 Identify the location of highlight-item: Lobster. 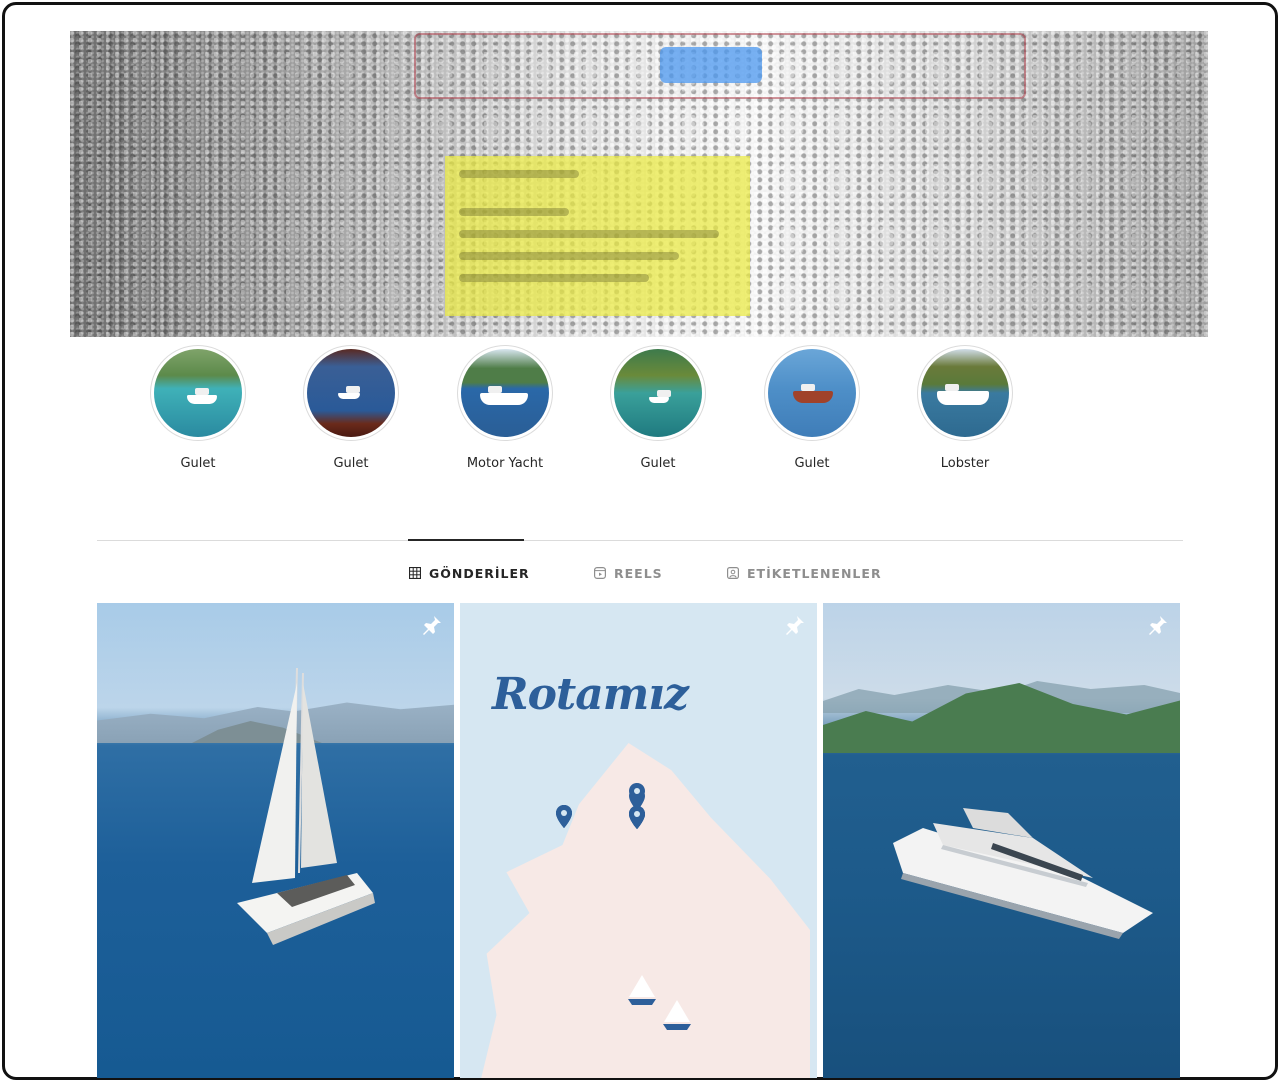
(965, 408).